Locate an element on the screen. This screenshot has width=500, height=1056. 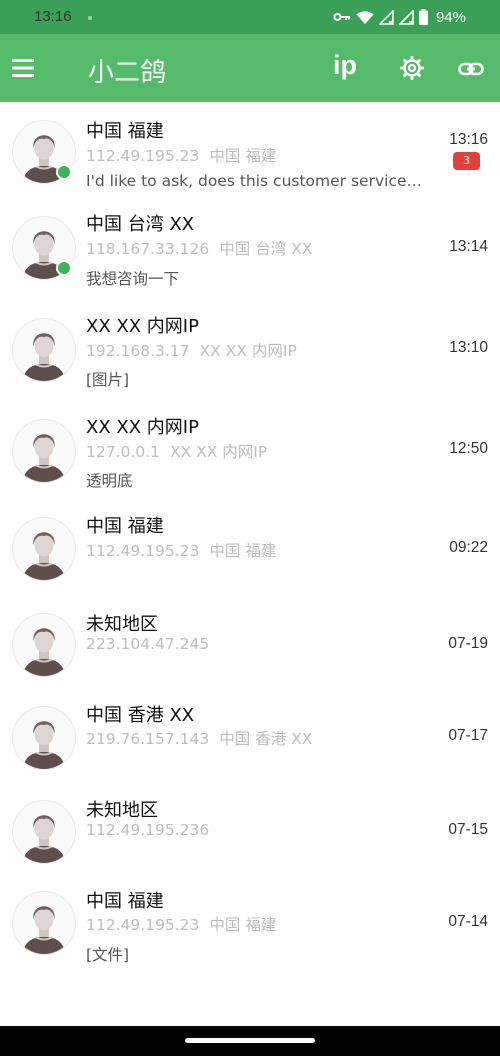
last-message: [文件] is located at coordinates (108, 955).